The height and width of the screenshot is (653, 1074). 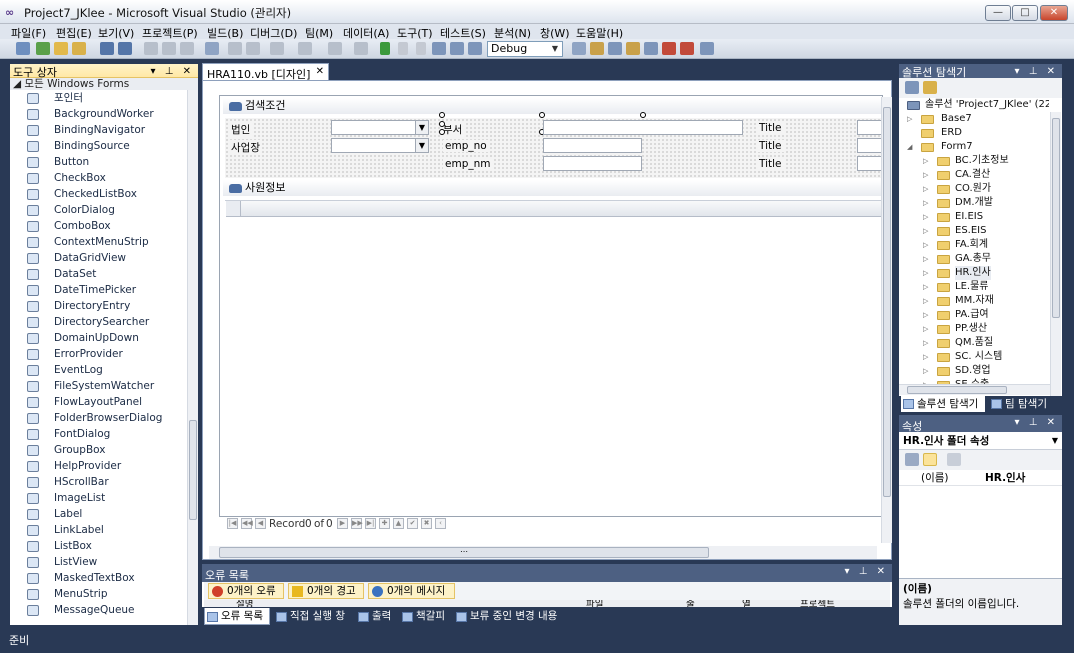 I want to click on designer-hscrollbar: ⋯, so click(x=543, y=552).